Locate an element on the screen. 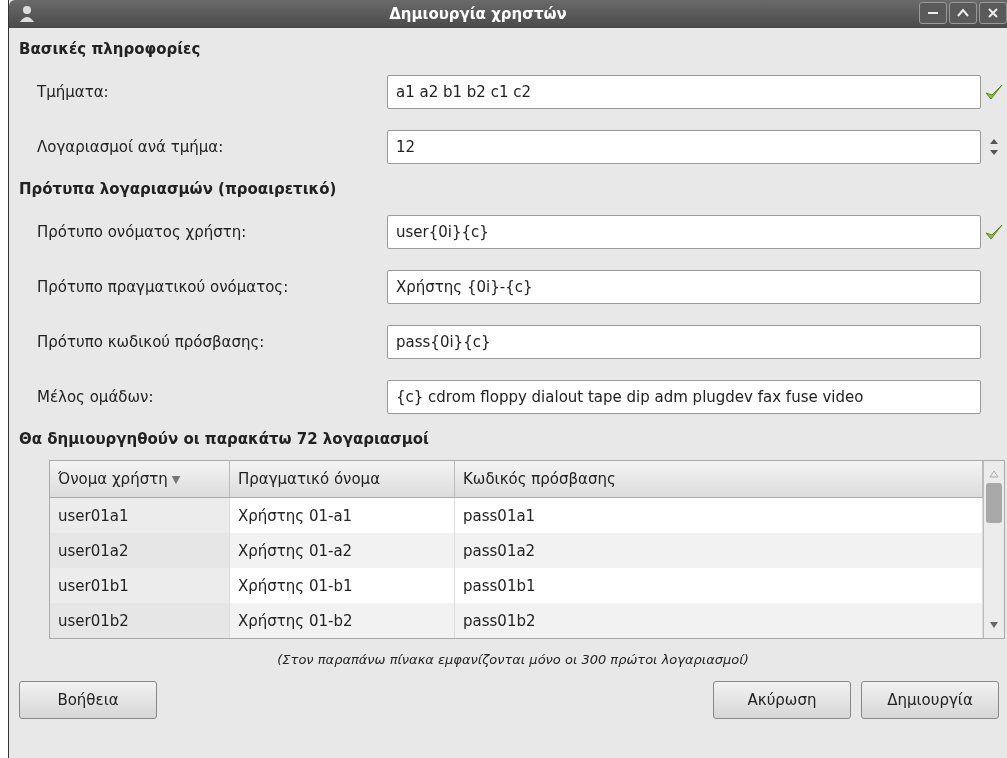 The height and width of the screenshot is (758, 1007). table-note: (Στον παραπάνω πίνακα εμφανίζονται μόνο οι 300 πρώτοι λογαριασμοί) is located at coordinates (513, 660).